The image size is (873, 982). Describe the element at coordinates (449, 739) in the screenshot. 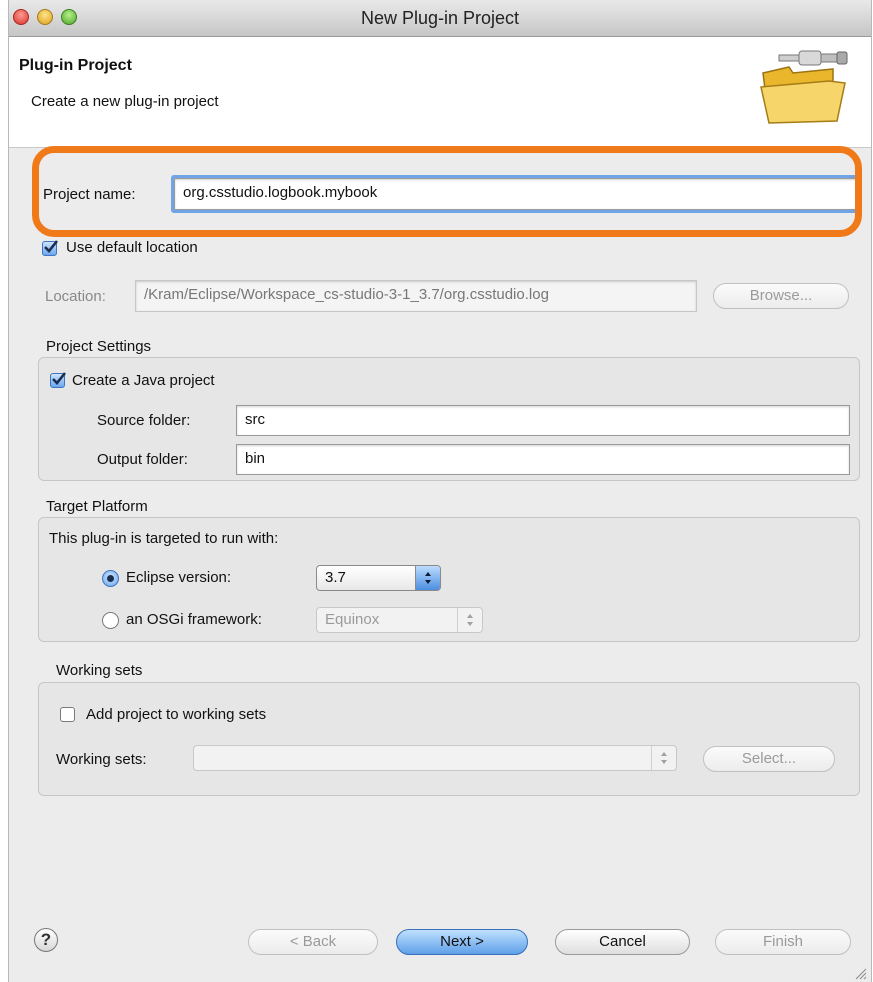

I see `working-sets-group` at that location.